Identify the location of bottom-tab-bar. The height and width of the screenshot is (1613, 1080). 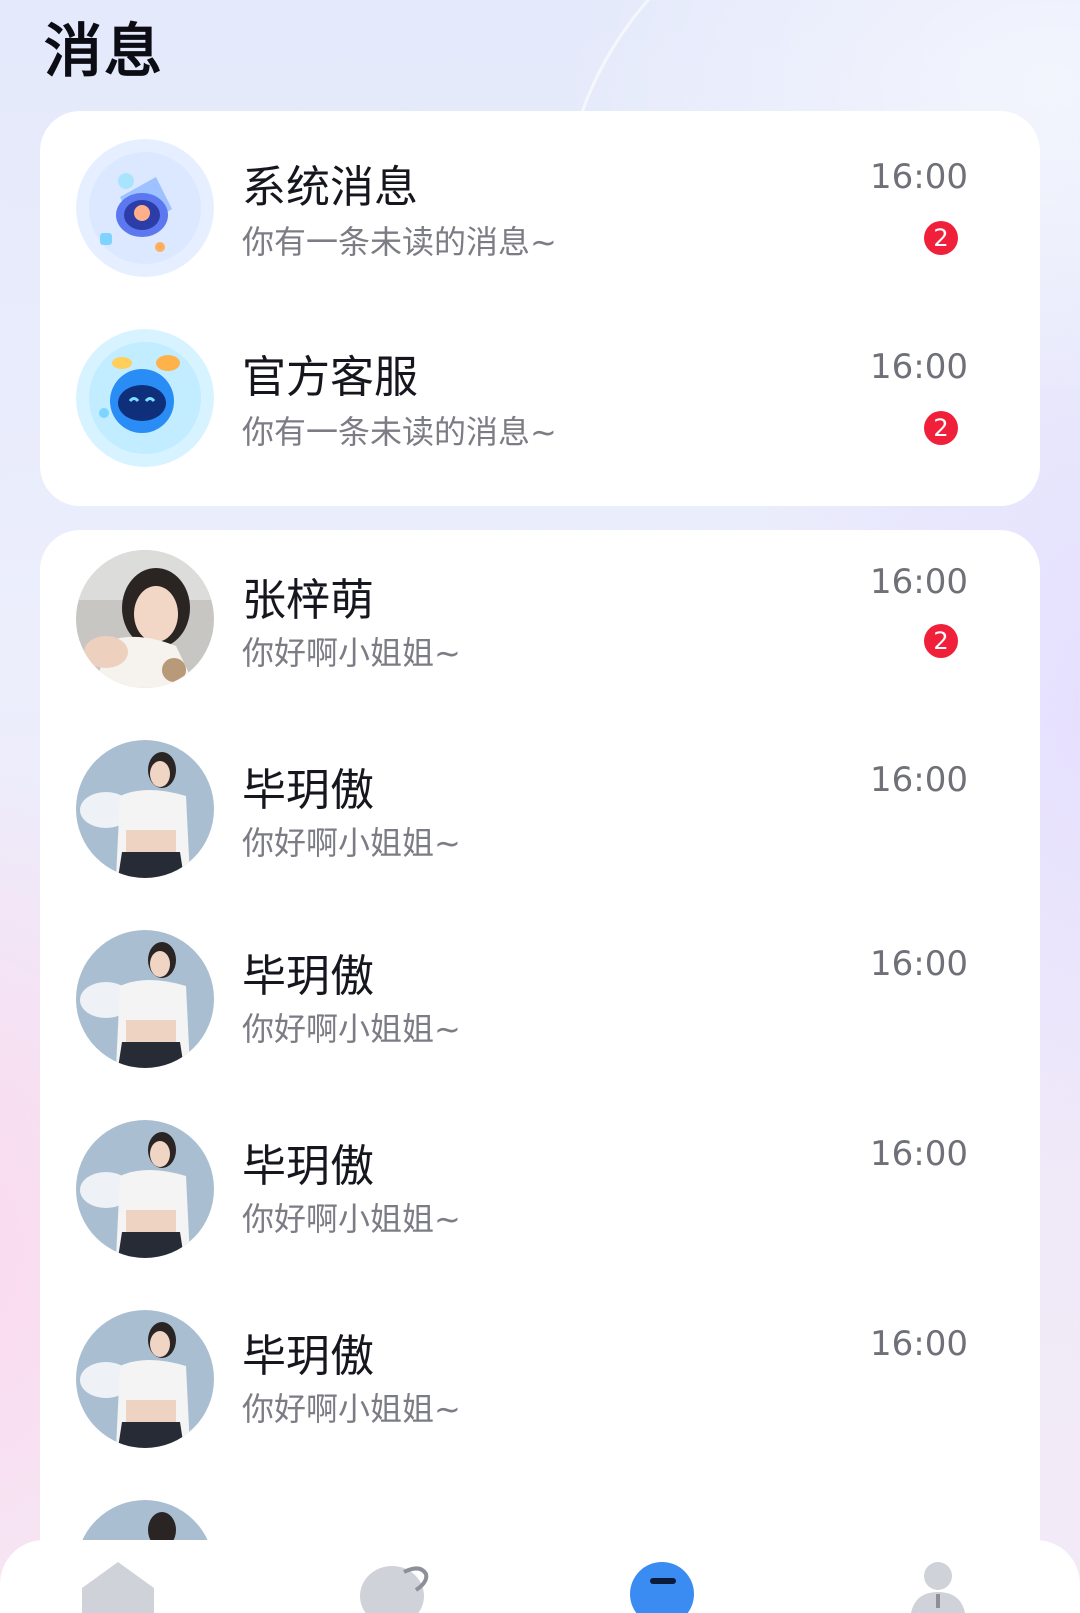
(540, 1576).